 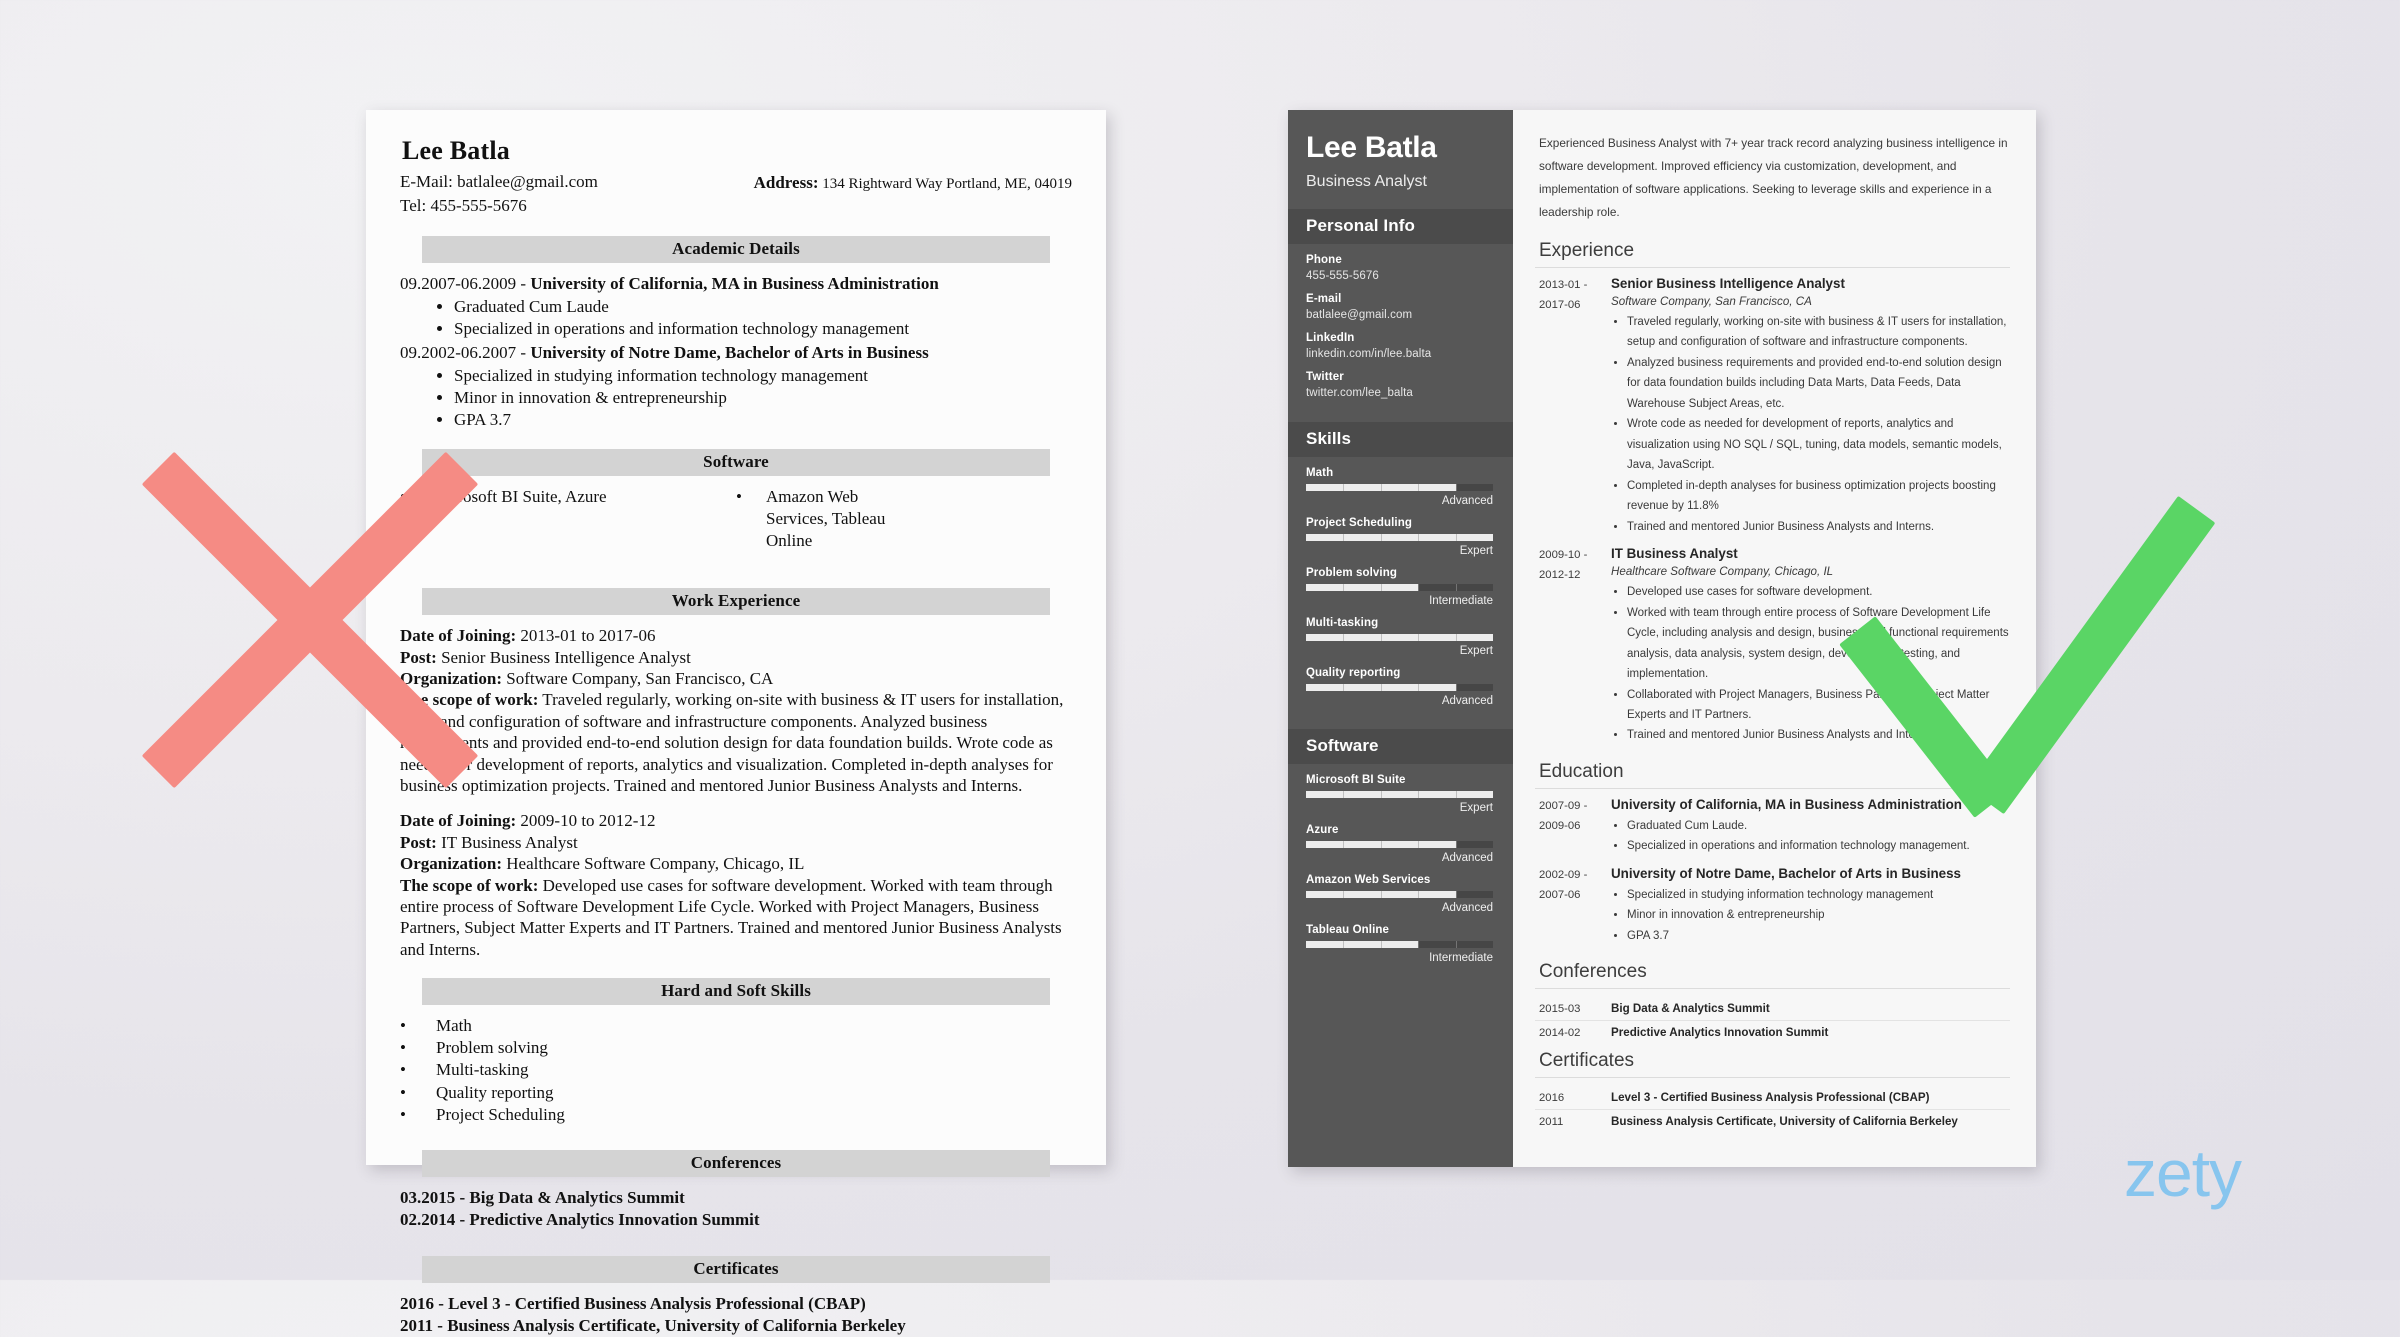 What do you see at coordinates (1399, 307) in the screenshot?
I see `personal-info-field: E-mail batlalee@gmail.com` at bounding box center [1399, 307].